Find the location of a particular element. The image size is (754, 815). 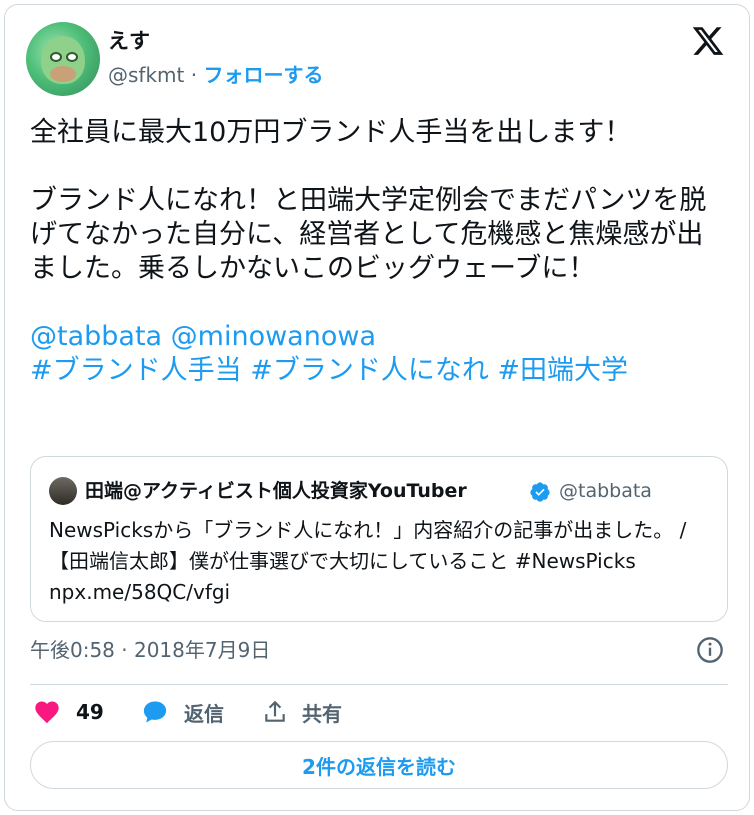

tweet-mentions: @tabbata @minowanowa is located at coordinates (380, 337).